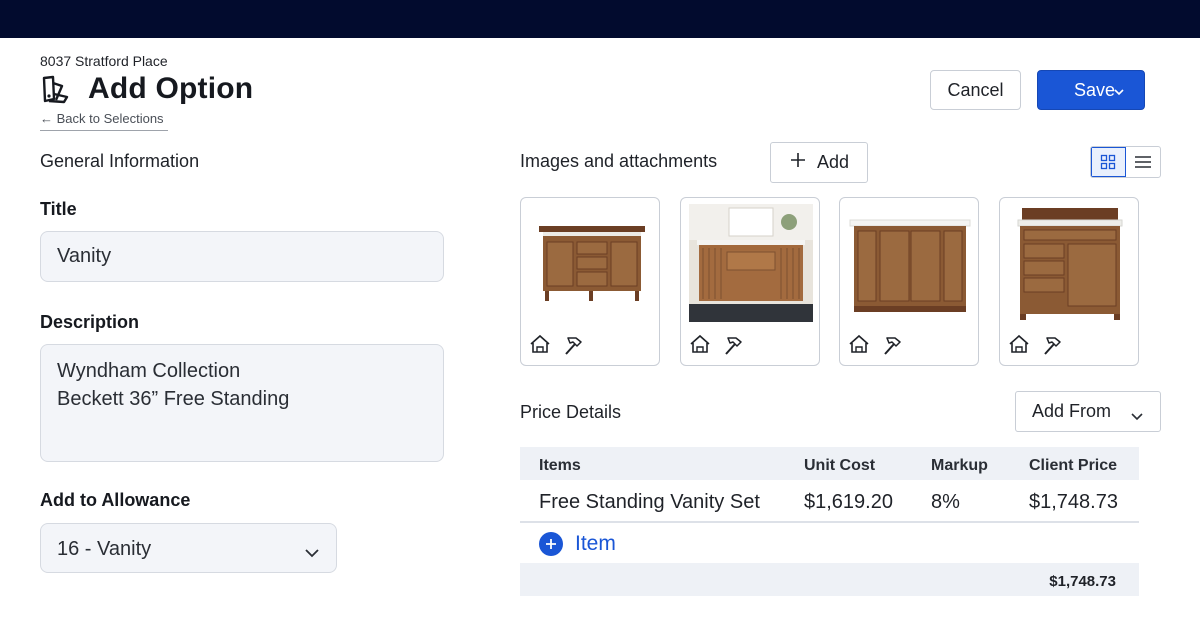 This screenshot has height=634, width=1200. What do you see at coordinates (1072, 411) in the screenshot?
I see `add-from-label: Add From` at bounding box center [1072, 411].